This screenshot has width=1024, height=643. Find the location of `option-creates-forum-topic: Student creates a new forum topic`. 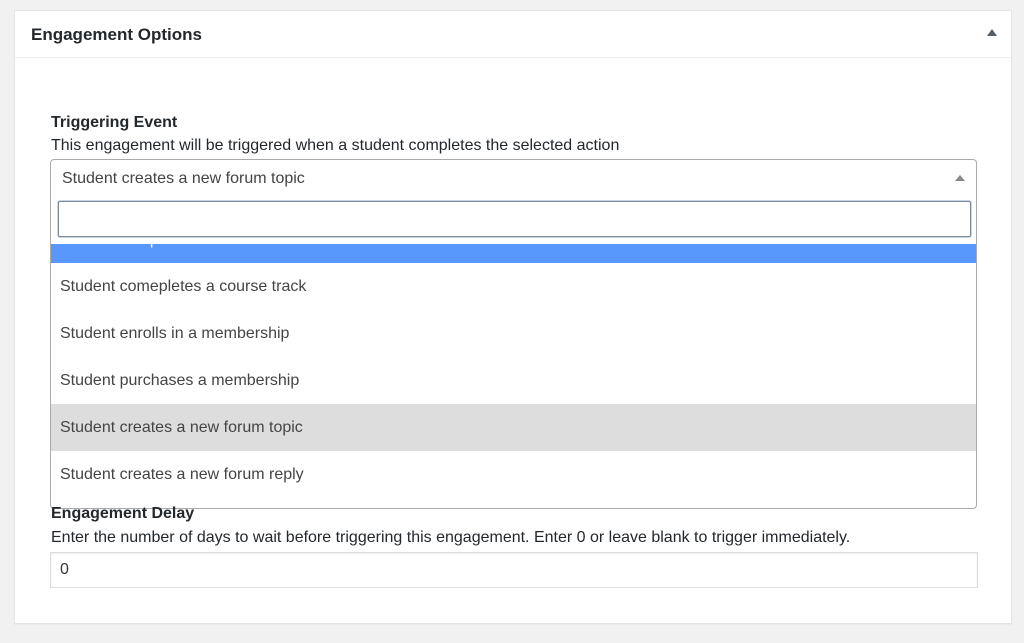

option-creates-forum-topic: Student creates a new forum topic is located at coordinates (513, 427).